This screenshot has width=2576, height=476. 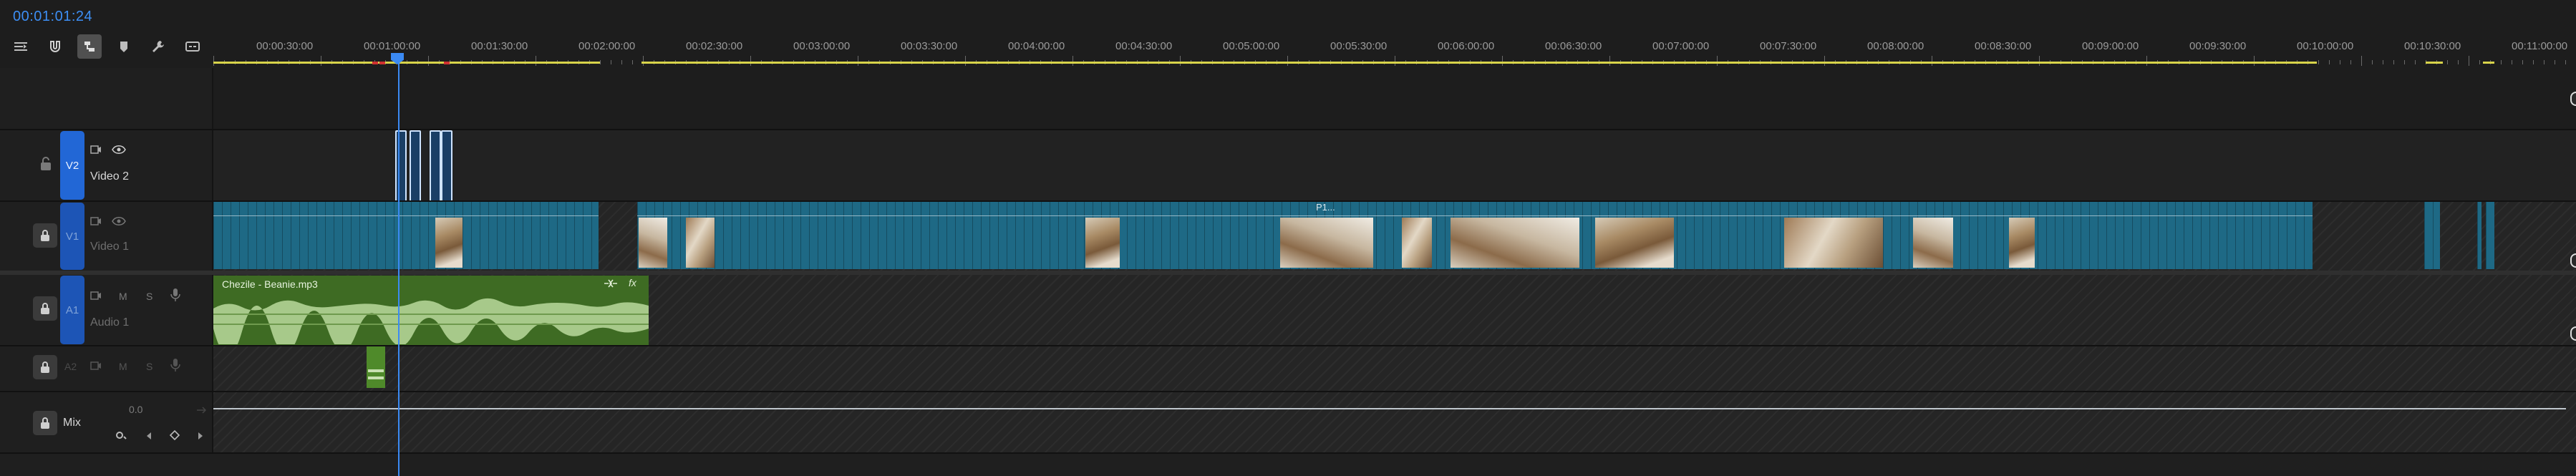 What do you see at coordinates (1573, 46) in the screenshot?
I see `ruler-label: 00:06:30:00` at bounding box center [1573, 46].